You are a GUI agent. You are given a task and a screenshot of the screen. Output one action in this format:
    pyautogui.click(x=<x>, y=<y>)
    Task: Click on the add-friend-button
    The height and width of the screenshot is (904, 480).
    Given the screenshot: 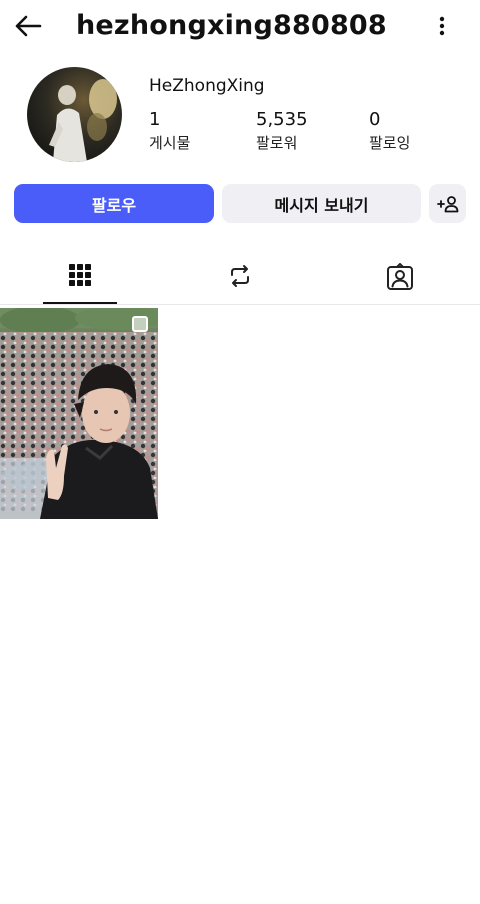 What is the action you would take?
    pyautogui.click(x=447, y=203)
    